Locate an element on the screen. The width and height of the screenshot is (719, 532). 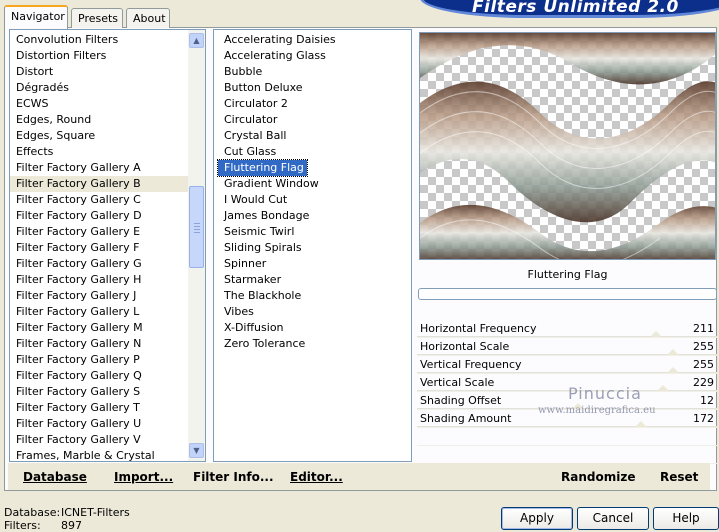
category-scrollbar: ▲ ▼ is located at coordinates (196, 245).